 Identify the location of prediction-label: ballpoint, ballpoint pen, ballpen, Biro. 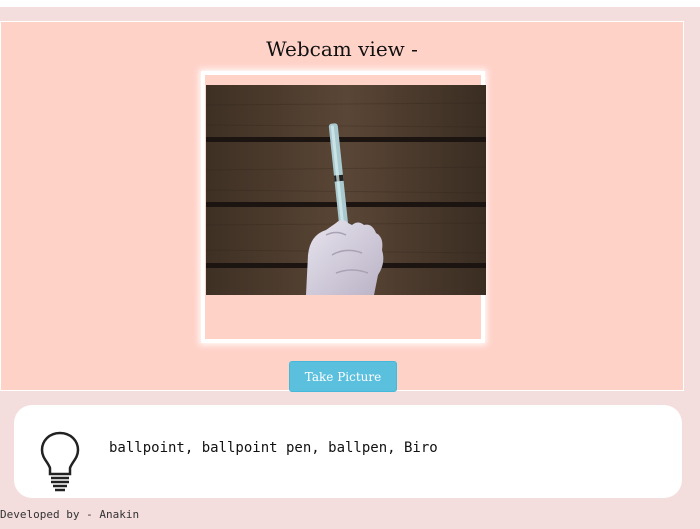
(273, 448).